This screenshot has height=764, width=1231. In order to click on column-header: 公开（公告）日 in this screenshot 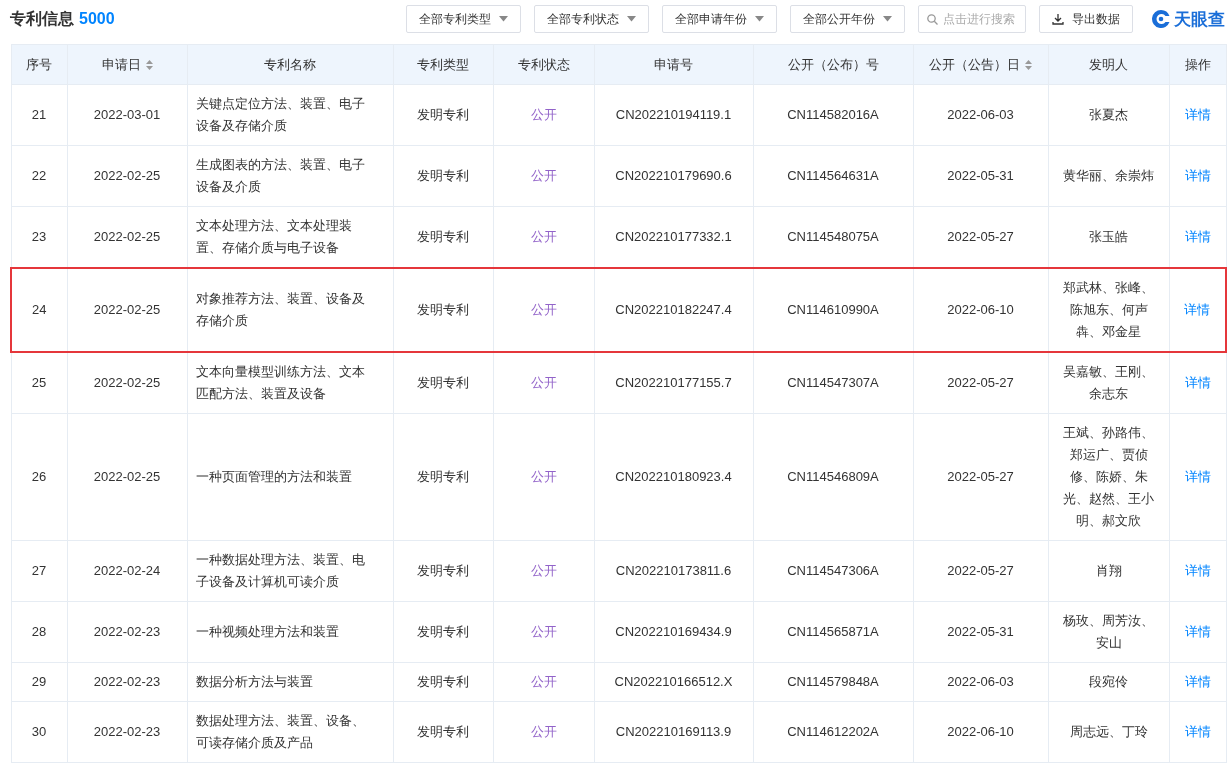, I will do `click(980, 64)`.